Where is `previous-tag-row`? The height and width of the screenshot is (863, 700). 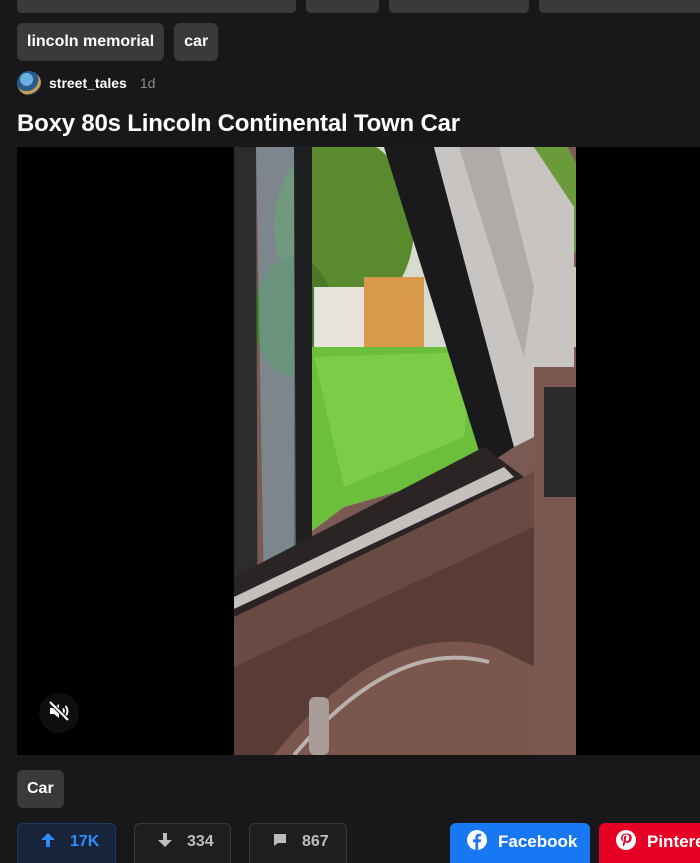 previous-tag-row is located at coordinates (358, 6).